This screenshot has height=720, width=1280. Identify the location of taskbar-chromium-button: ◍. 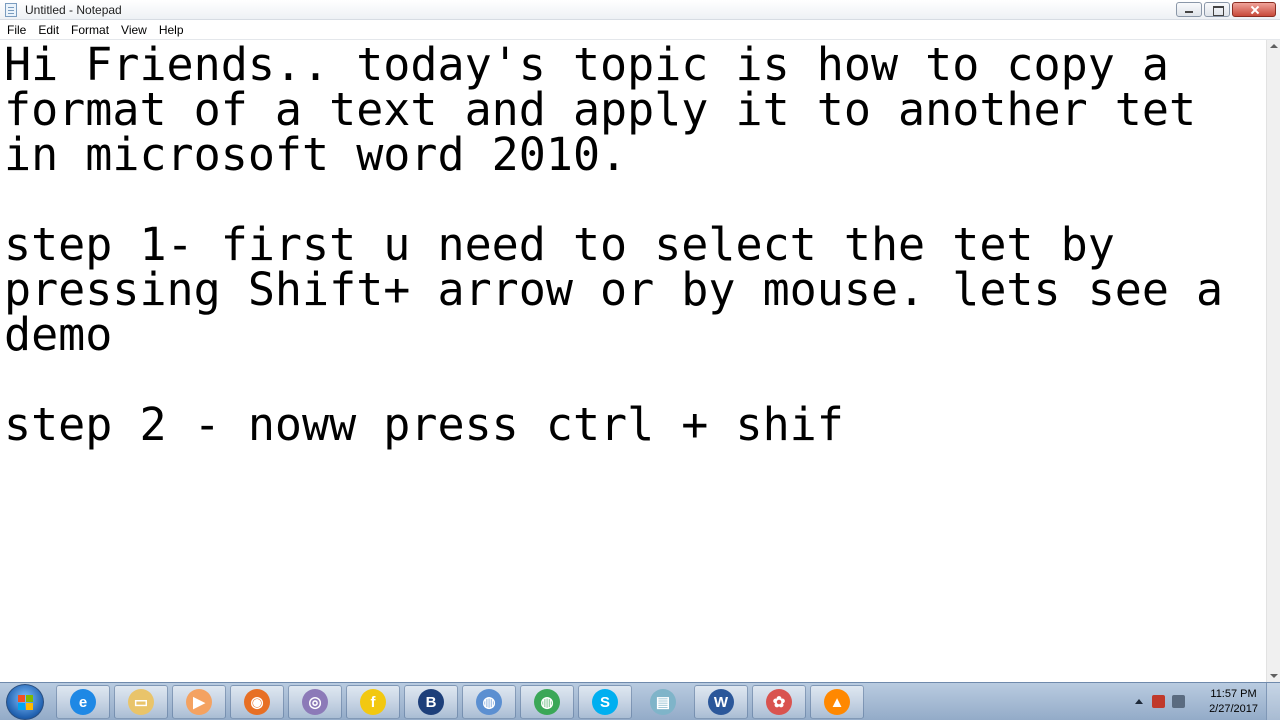
(489, 702).